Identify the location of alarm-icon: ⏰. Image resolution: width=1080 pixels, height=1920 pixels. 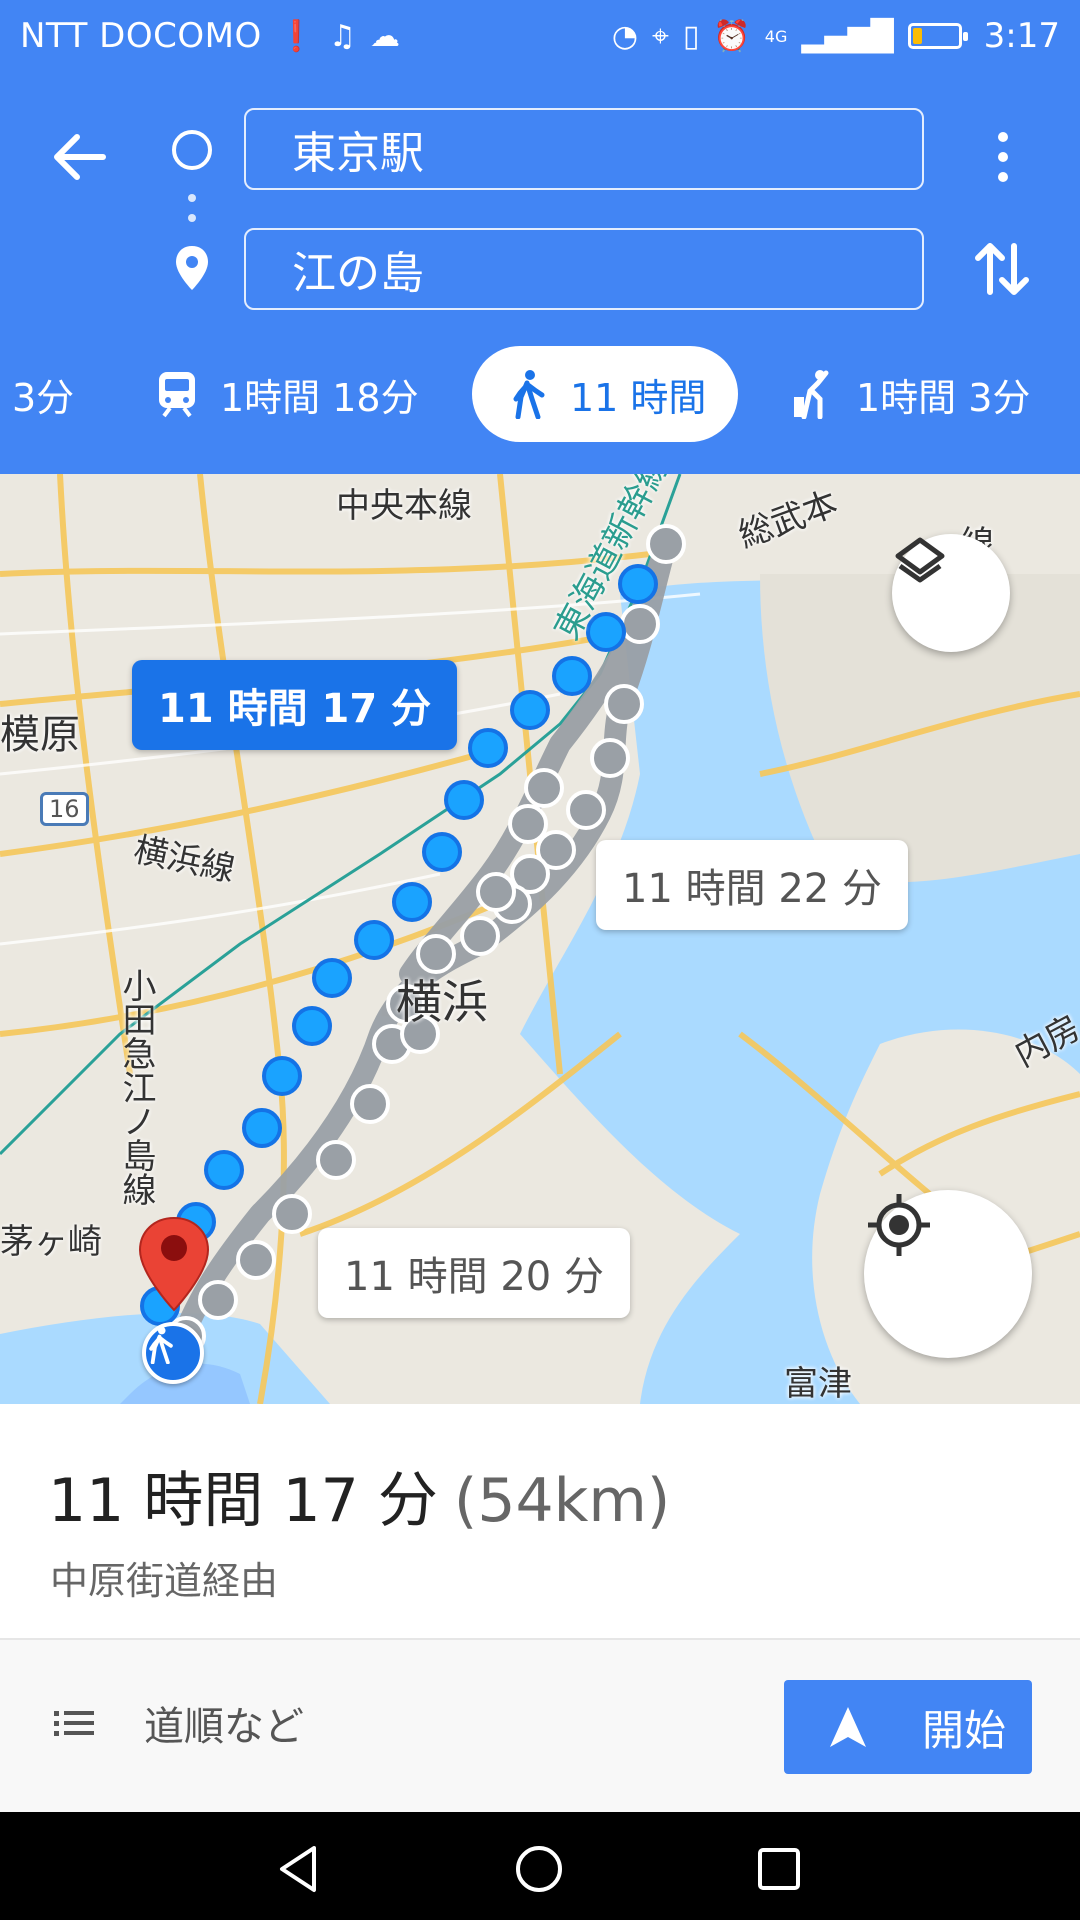
(732, 36).